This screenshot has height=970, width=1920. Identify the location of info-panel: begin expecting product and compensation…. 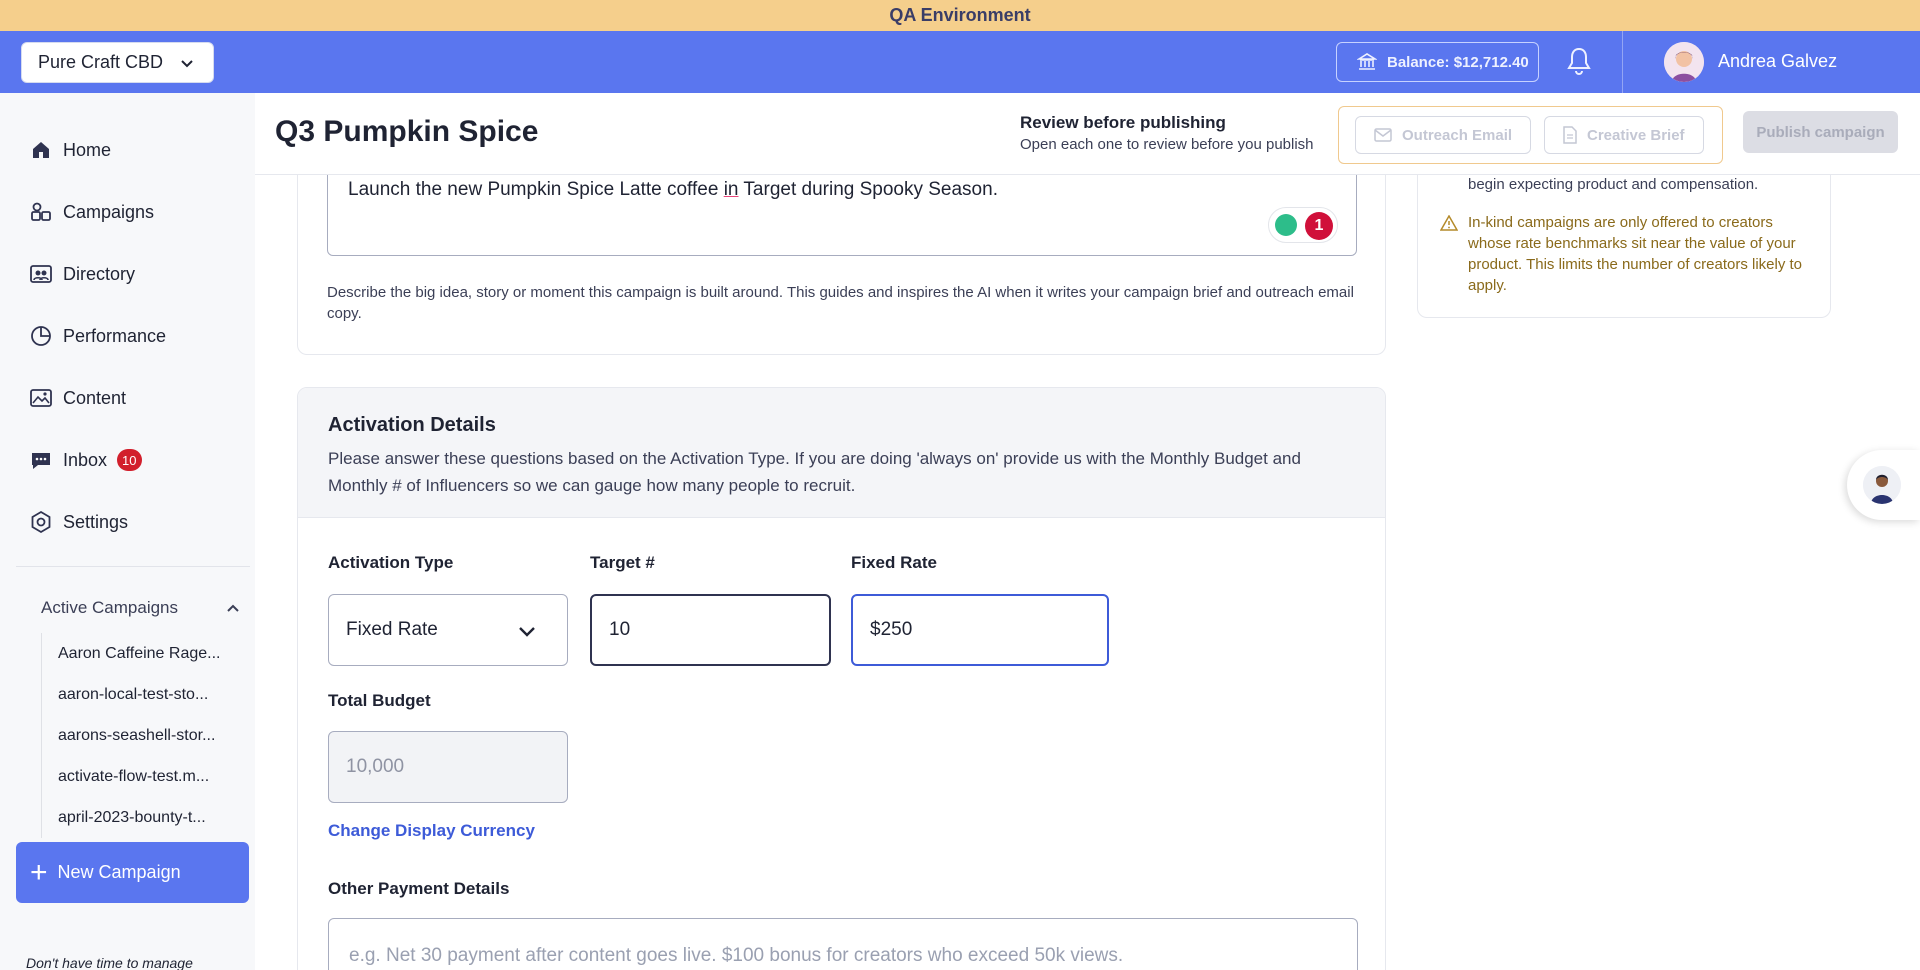
(1624, 234).